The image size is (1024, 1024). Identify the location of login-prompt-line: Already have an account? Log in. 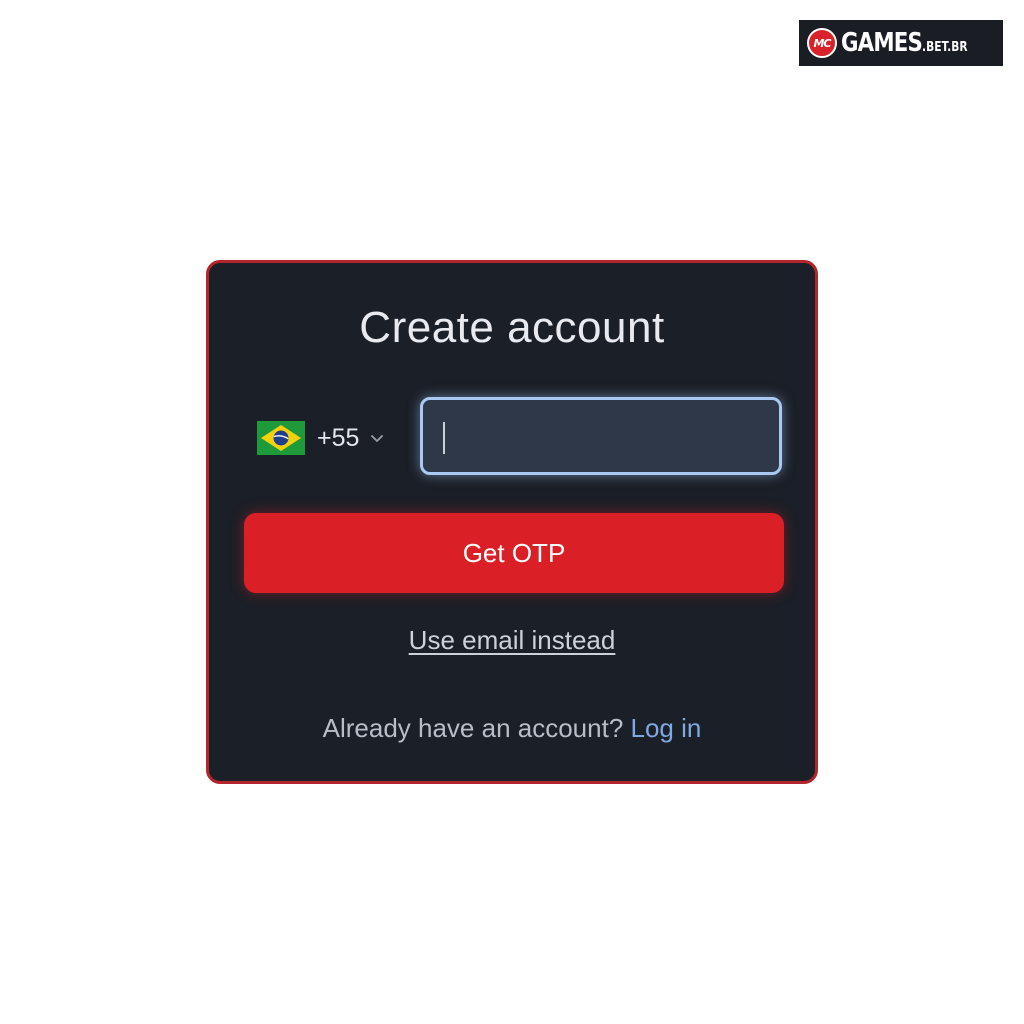
(512, 728).